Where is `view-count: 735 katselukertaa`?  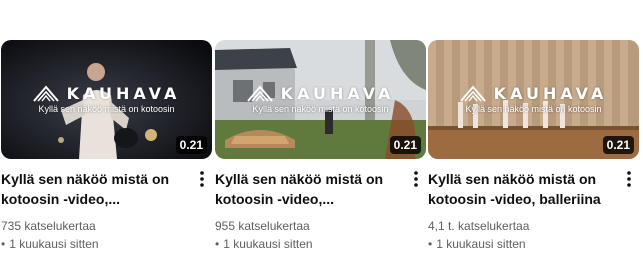 view-count: 735 katselukertaa is located at coordinates (48, 226).